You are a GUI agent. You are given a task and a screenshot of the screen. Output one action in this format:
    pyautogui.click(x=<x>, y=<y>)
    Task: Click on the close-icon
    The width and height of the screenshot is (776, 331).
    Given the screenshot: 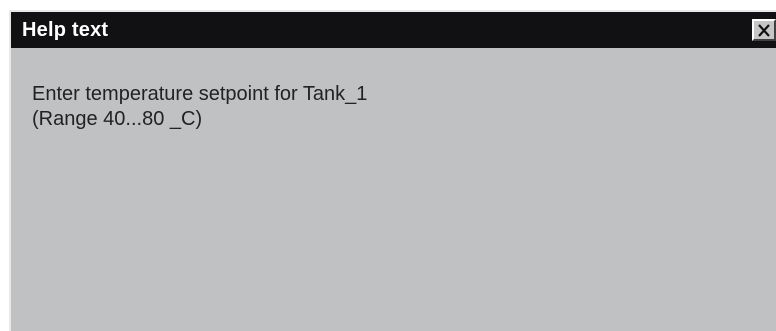 What is the action you would take?
    pyautogui.click(x=764, y=30)
    